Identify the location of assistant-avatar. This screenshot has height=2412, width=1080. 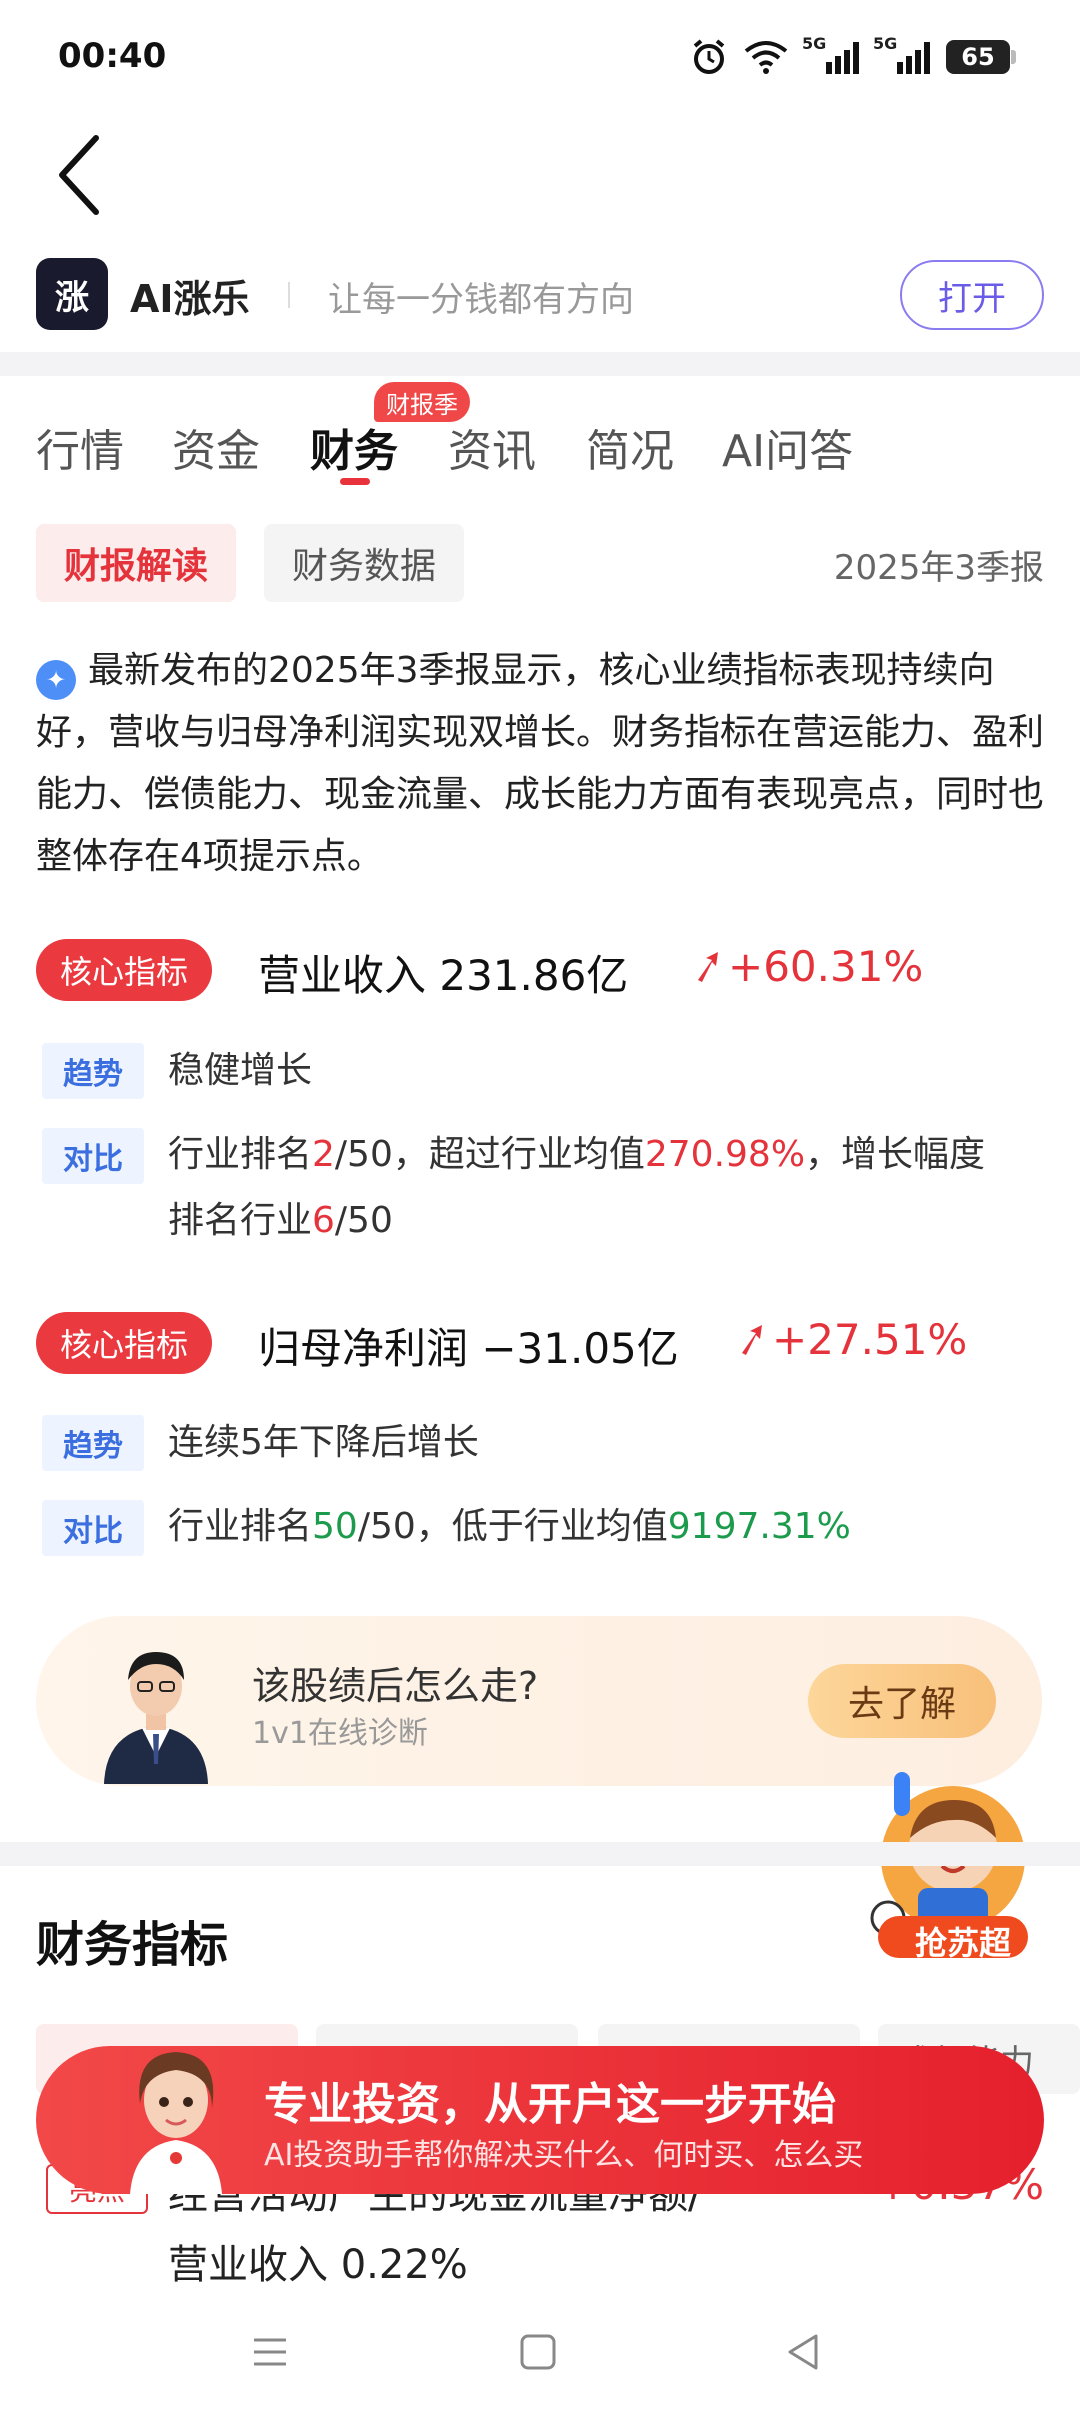
(176, 2123).